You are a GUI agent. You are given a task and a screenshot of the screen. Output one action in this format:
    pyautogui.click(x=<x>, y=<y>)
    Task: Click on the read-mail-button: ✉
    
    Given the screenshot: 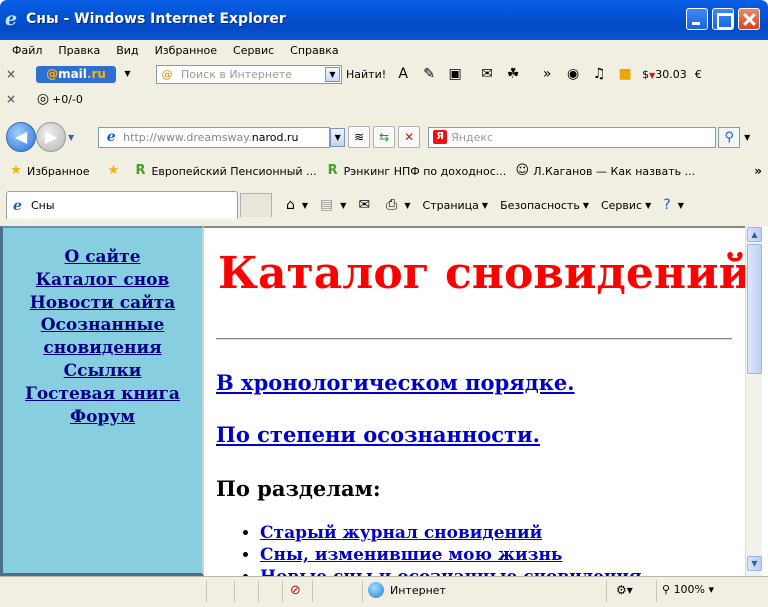 What is the action you would take?
    pyautogui.click(x=366, y=205)
    